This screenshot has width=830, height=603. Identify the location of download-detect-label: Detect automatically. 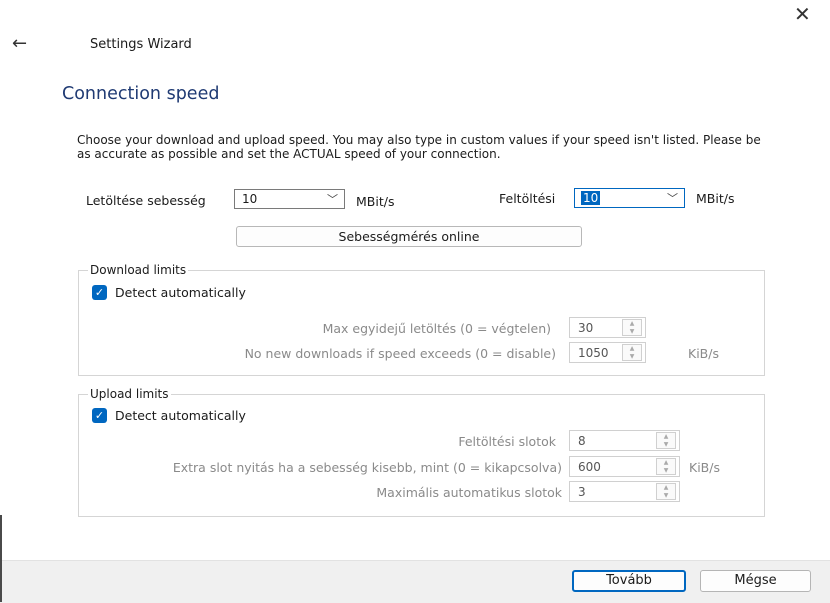
(180, 292).